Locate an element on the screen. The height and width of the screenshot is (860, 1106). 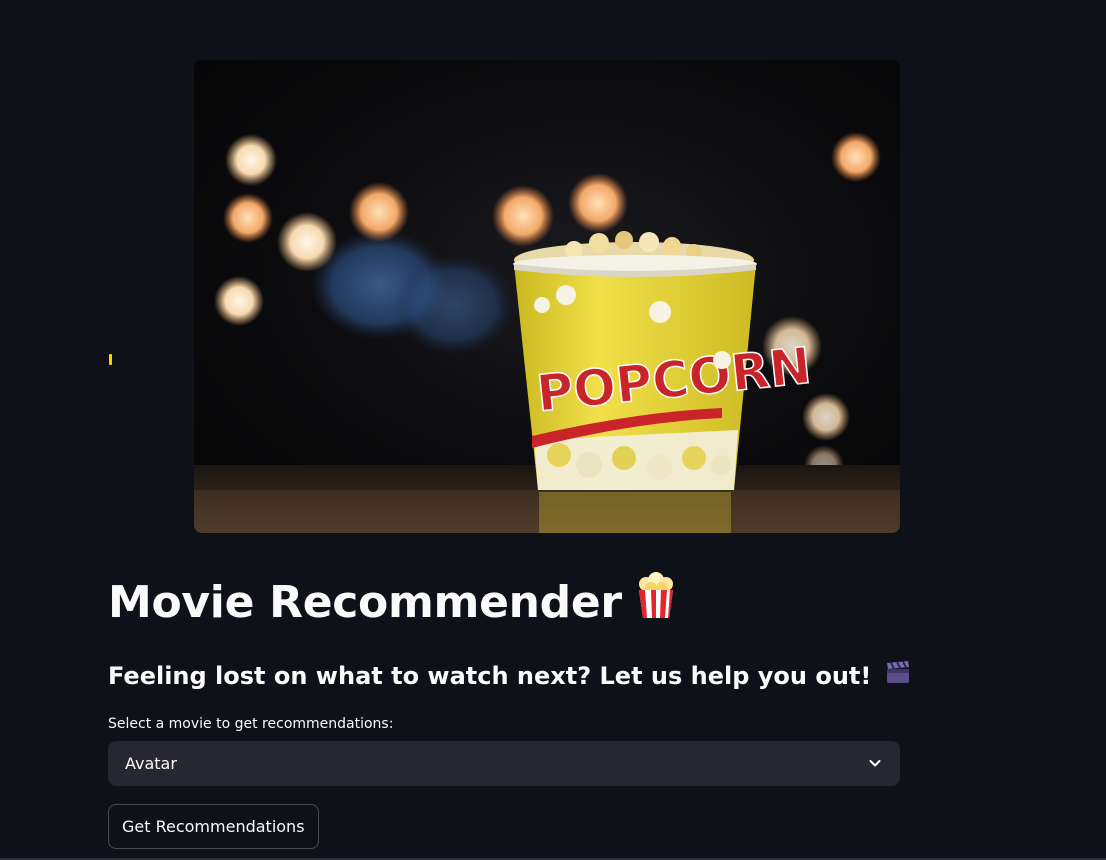
chevron-down-icon is located at coordinates (875, 763).